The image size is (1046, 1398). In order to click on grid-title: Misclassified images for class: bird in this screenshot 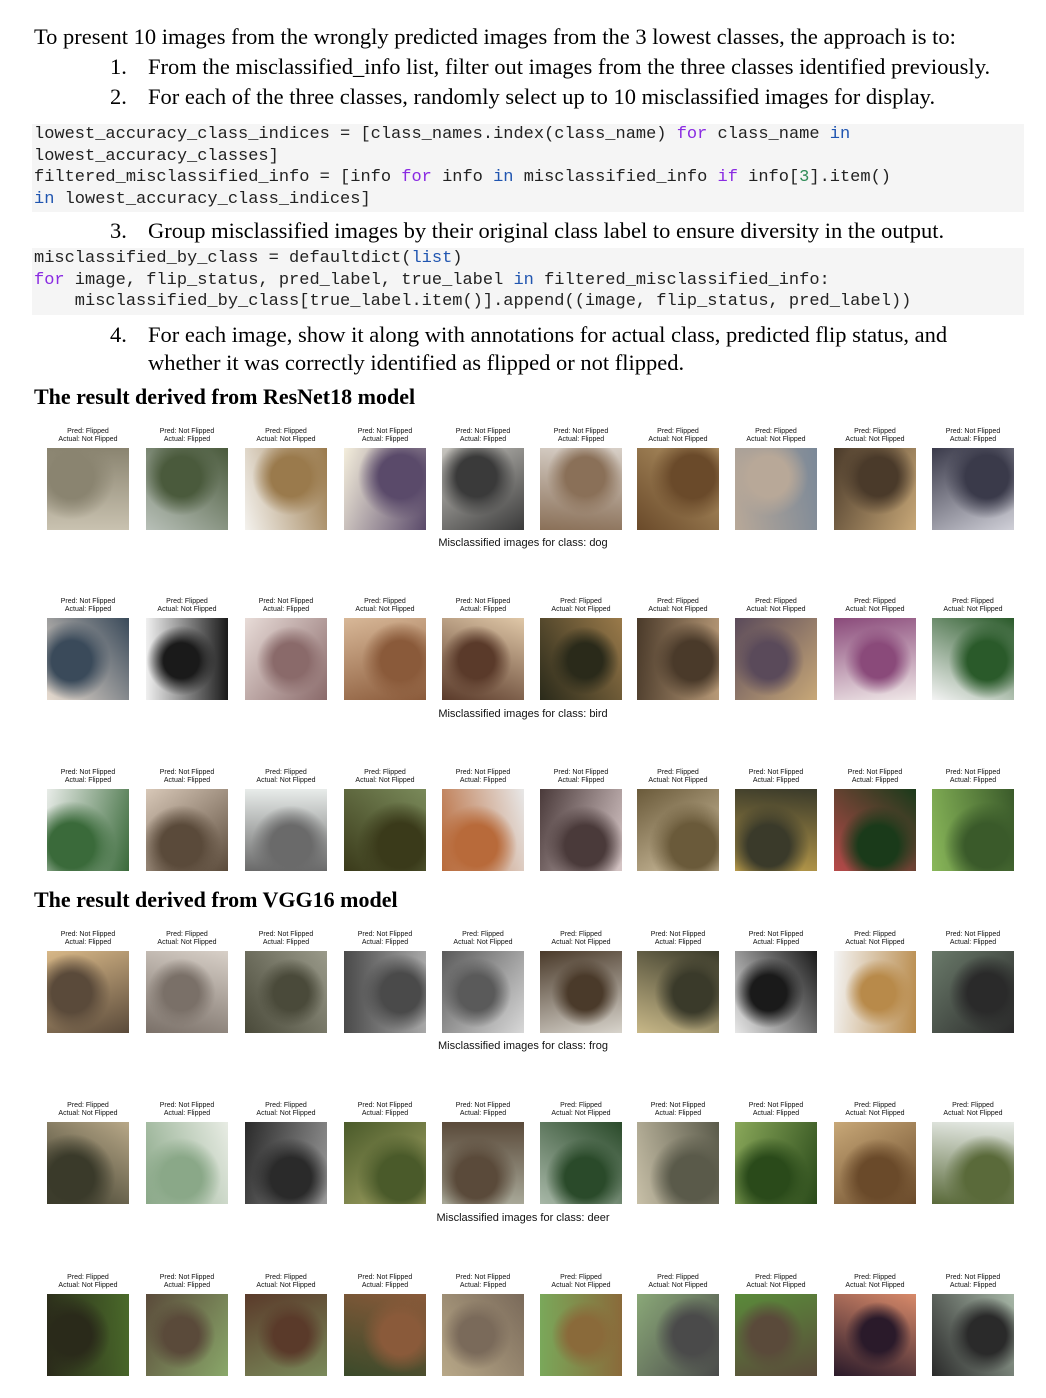, I will do `click(523, 714)`.